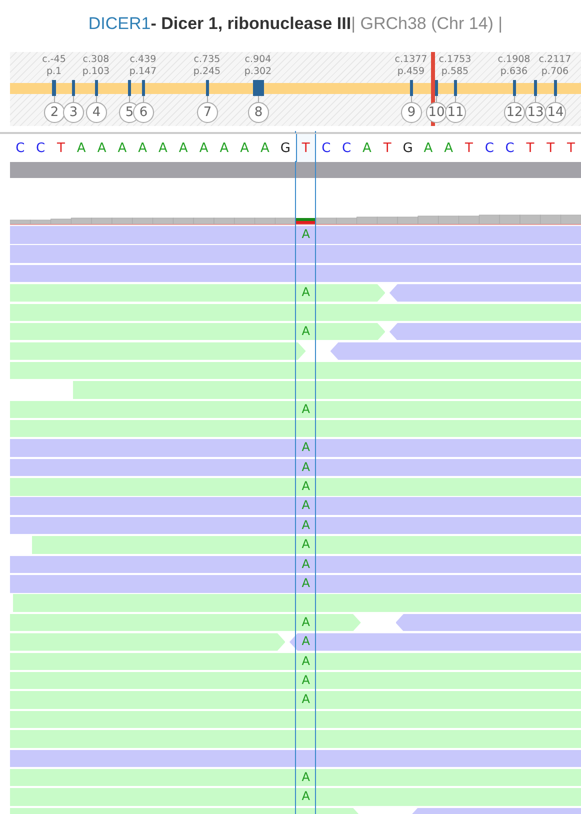 Image resolution: width=581 pixels, height=814 pixels. What do you see at coordinates (455, 112) in the screenshot?
I see `exon-number: 11` at bounding box center [455, 112].